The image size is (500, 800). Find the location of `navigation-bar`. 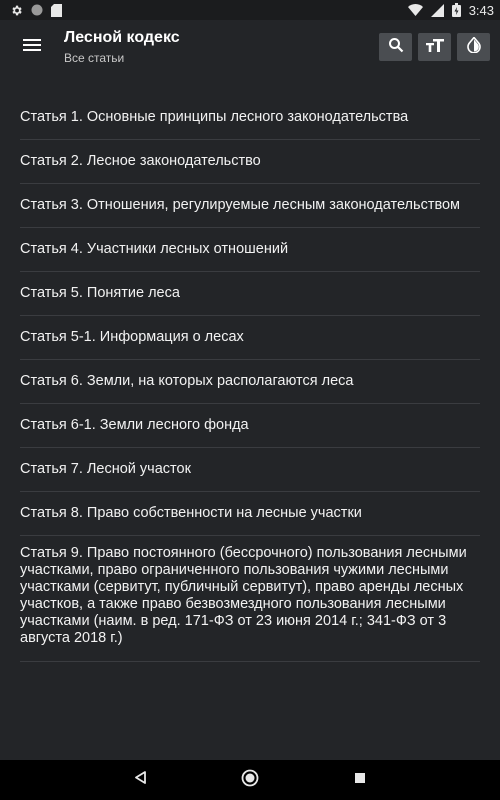

navigation-bar is located at coordinates (250, 780).